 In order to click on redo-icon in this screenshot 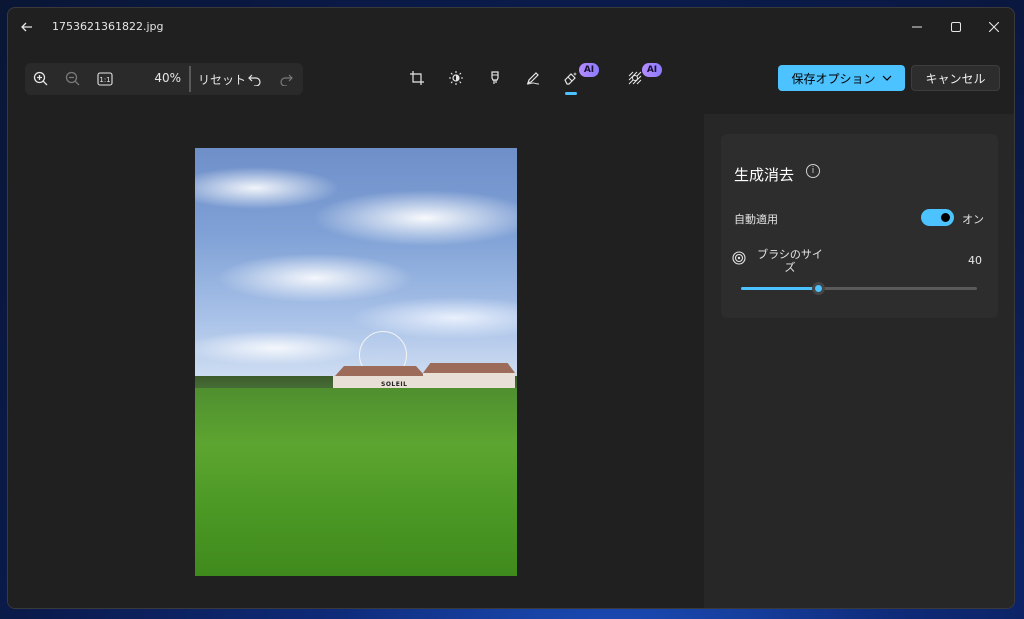, I will do `click(286, 80)`.